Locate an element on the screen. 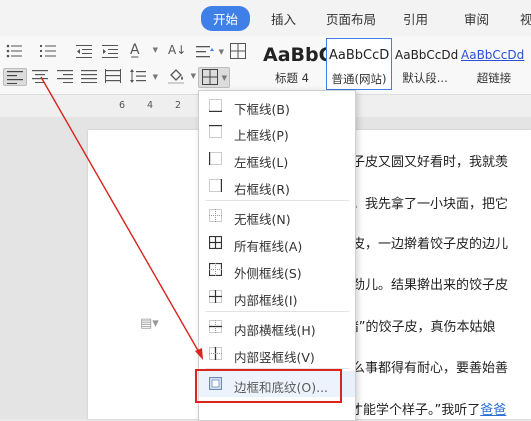  style-heading-4: AaBbC 标题 4 is located at coordinates (296, 63).